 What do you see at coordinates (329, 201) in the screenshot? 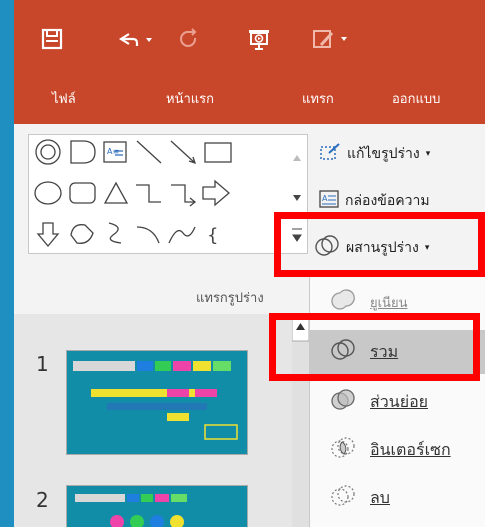
I see `text-box-icon: A` at bounding box center [329, 201].